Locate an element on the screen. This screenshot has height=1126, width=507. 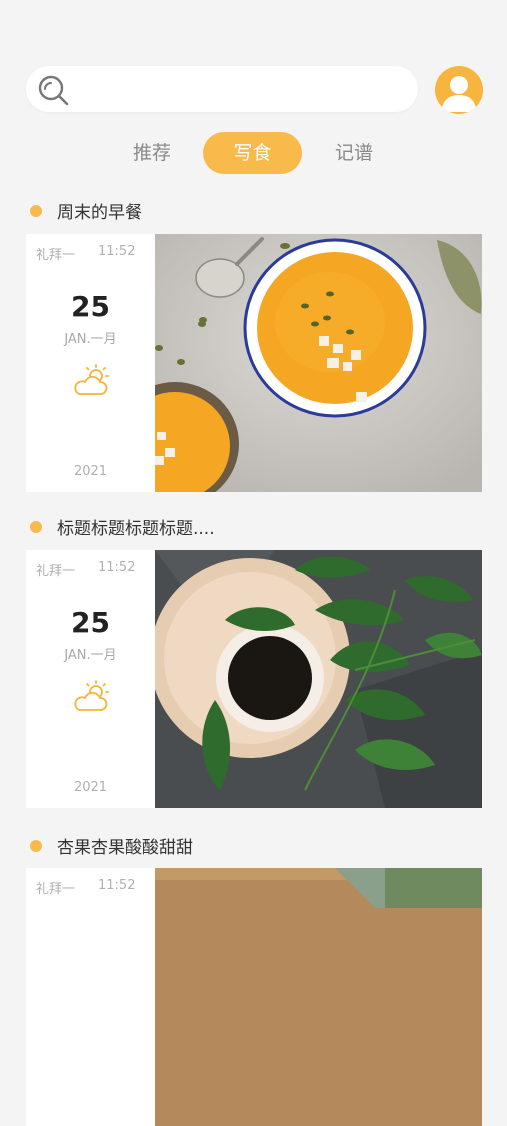
search-icon is located at coordinates (53, 90).